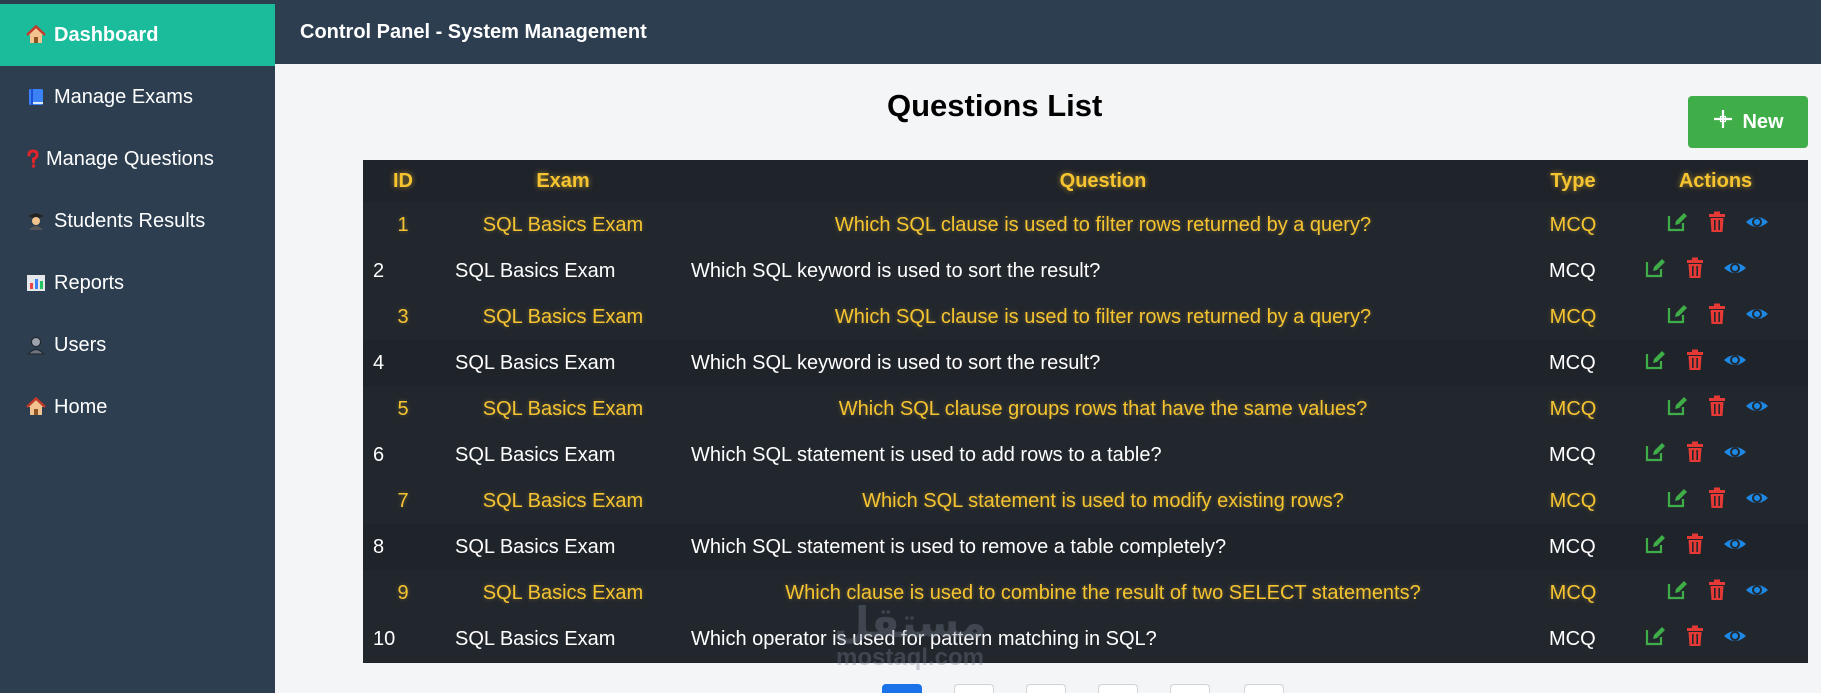 This screenshot has height=693, width=1821. I want to click on sidebar-item-label: Dashboard, so click(106, 34).